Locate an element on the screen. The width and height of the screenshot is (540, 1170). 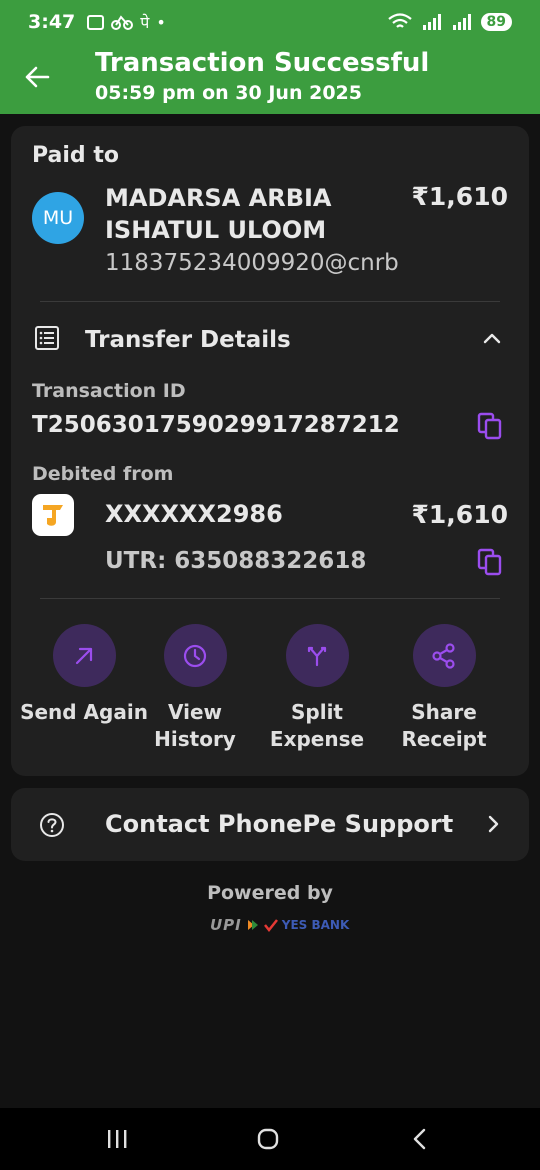
view-history-label: View History is located at coordinates (195, 725).